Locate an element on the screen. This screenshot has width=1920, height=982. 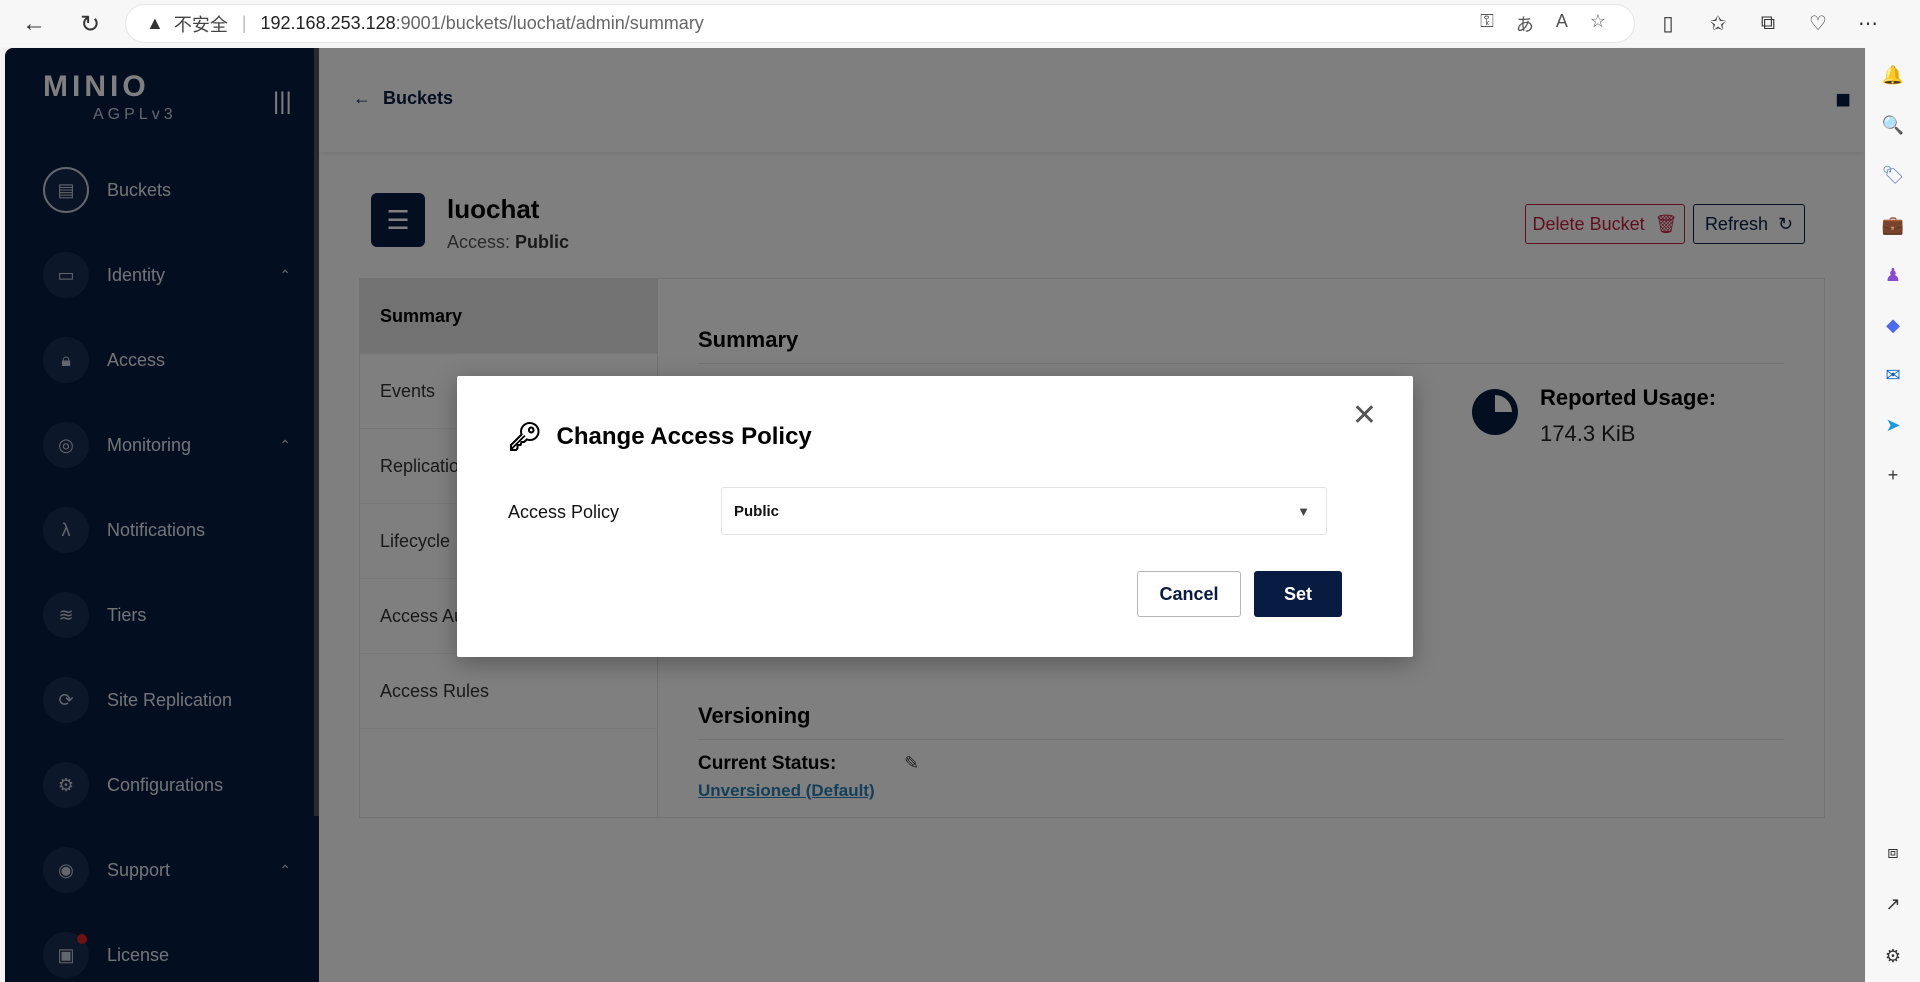
dialog-title: 🔑︎ Change Access Policy is located at coordinates (659, 436).